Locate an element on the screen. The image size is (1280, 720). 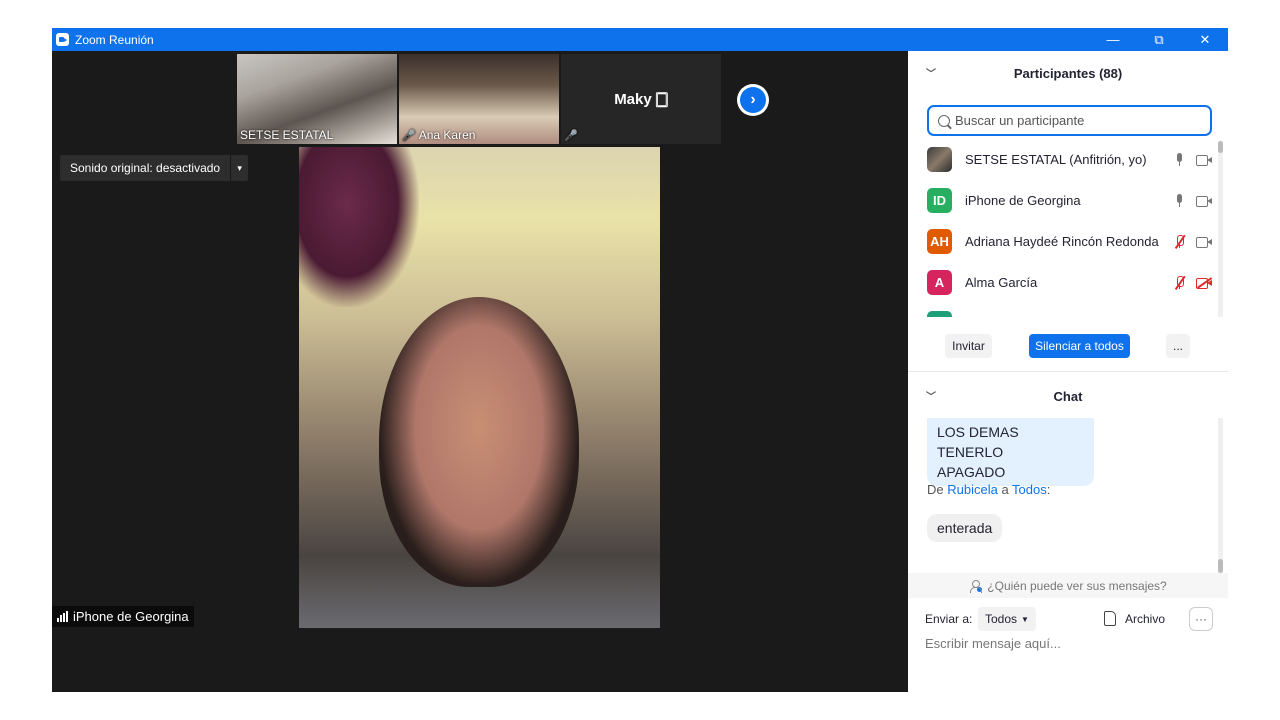
participant-row is located at coordinates (1063, 310).